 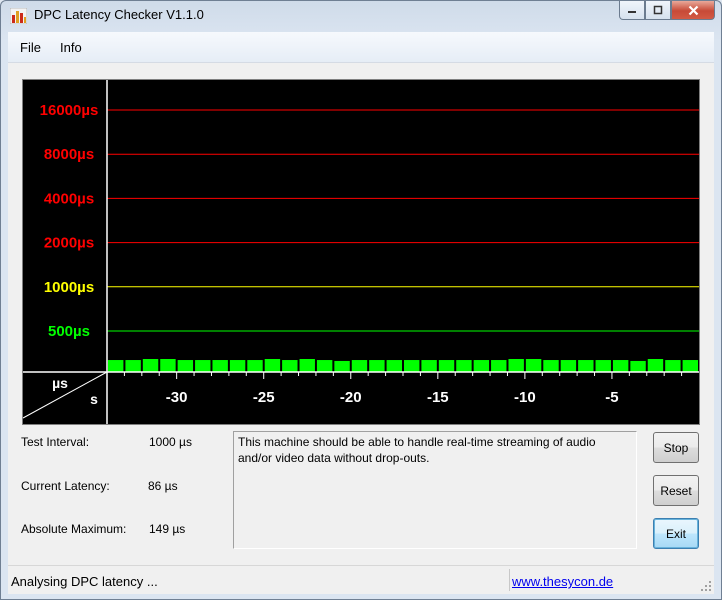 I want to click on current-latency-label: Current Latency:, so click(x=65, y=486).